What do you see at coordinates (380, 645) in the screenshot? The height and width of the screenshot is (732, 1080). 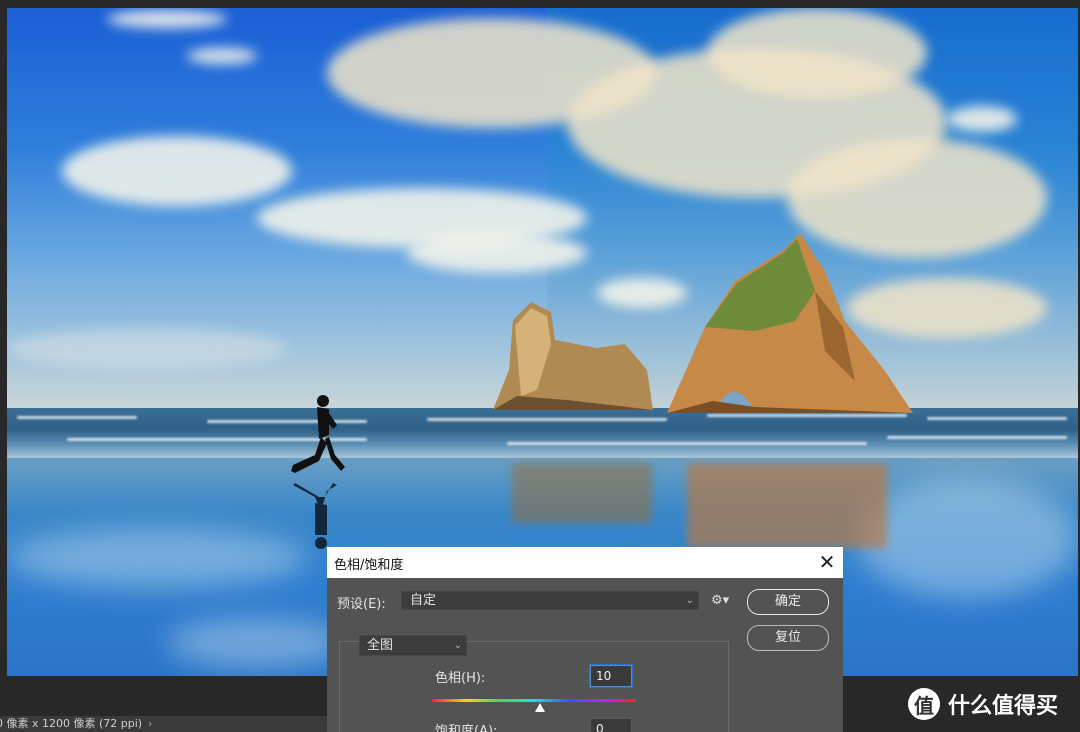 I see `channel-value: 全图` at bounding box center [380, 645].